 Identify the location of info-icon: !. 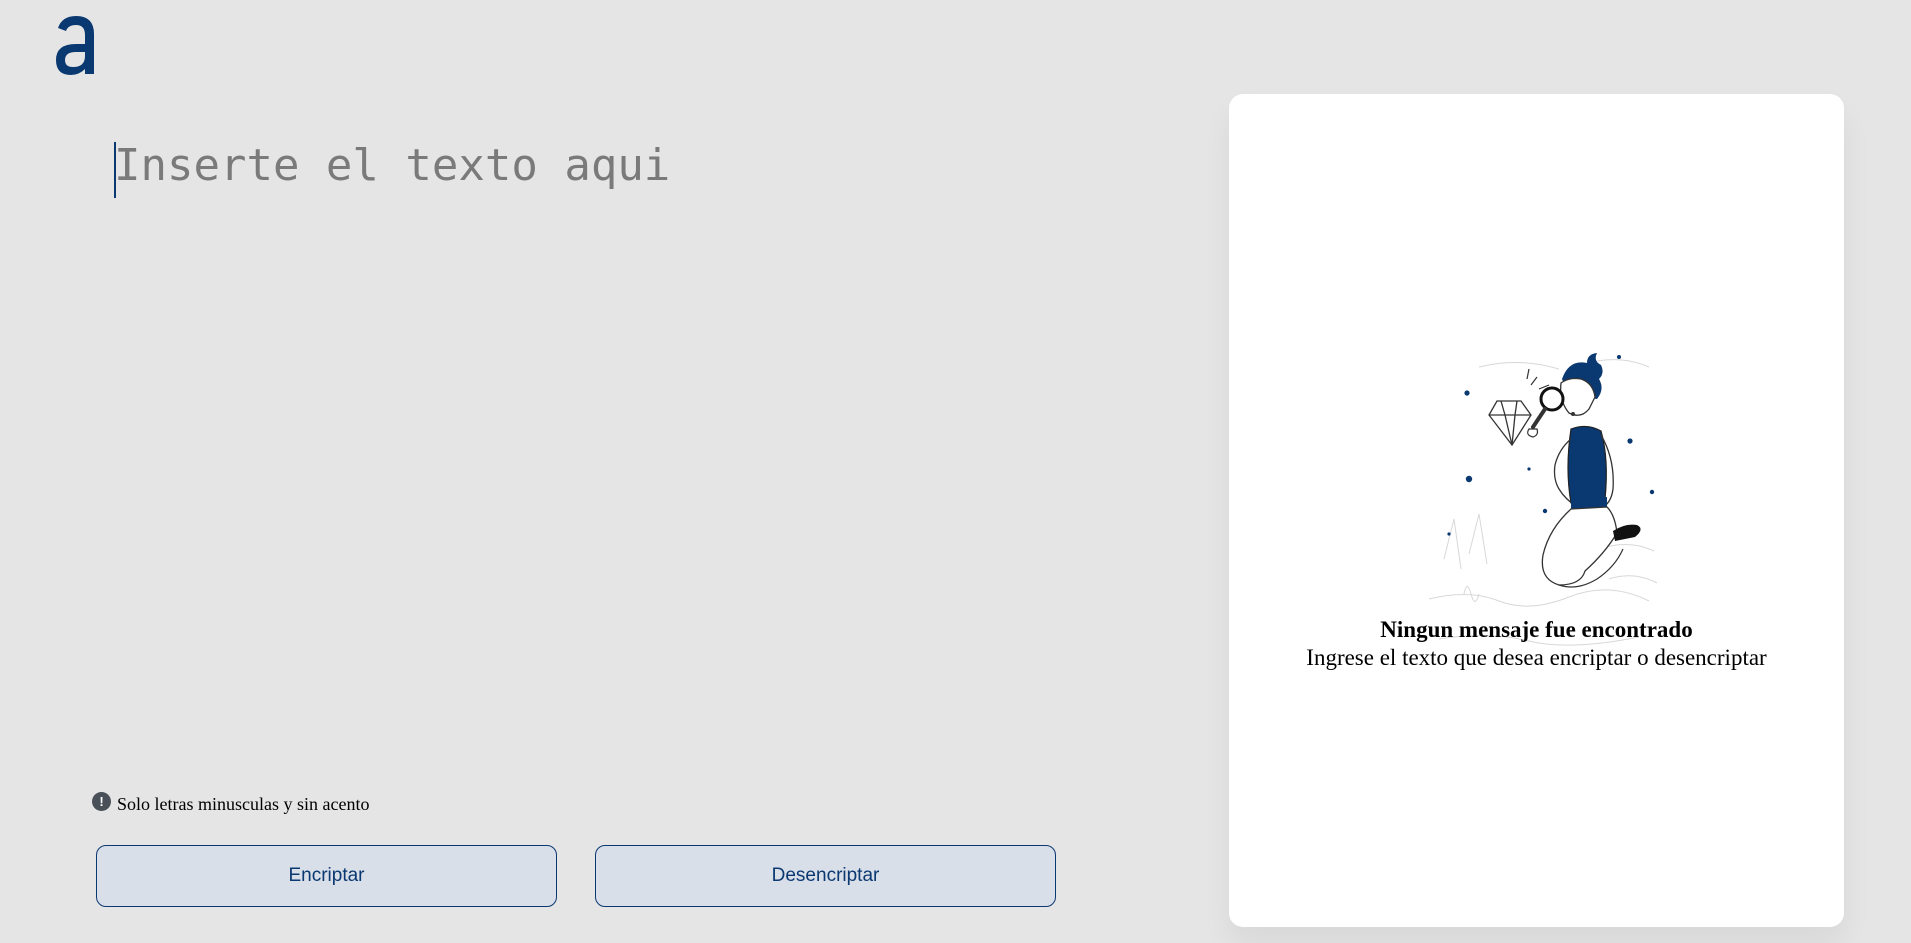
(101, 801).